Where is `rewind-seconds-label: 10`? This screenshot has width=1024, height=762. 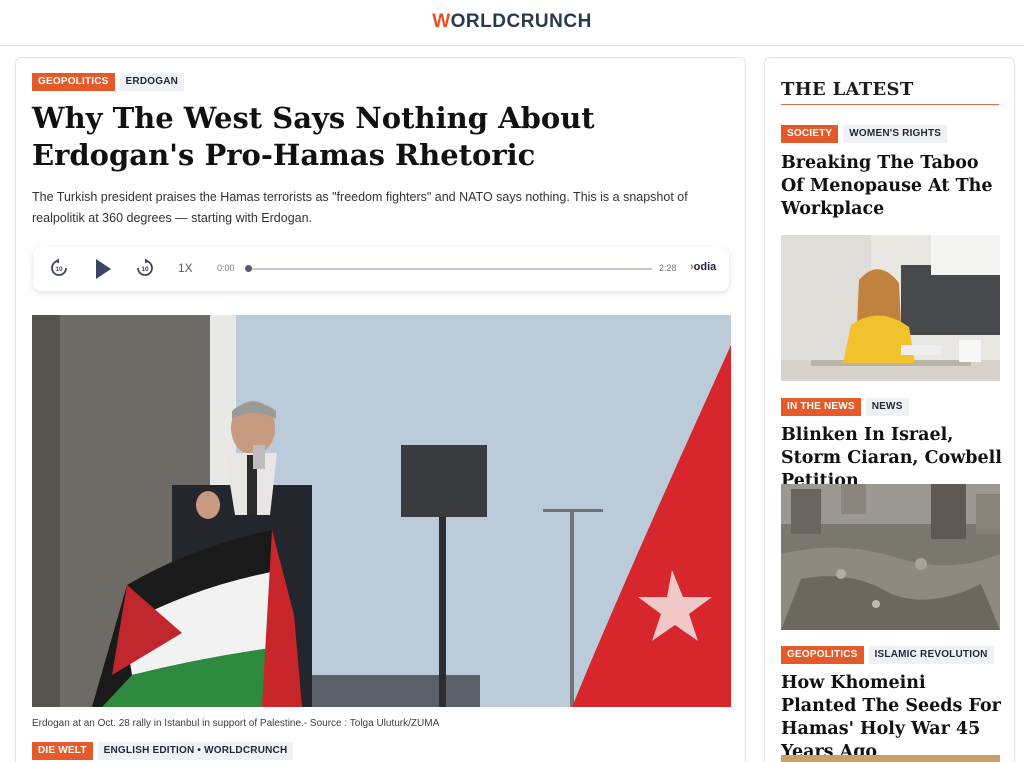 rewind-seconds-label: 10 is located at coordinates (59, 269).